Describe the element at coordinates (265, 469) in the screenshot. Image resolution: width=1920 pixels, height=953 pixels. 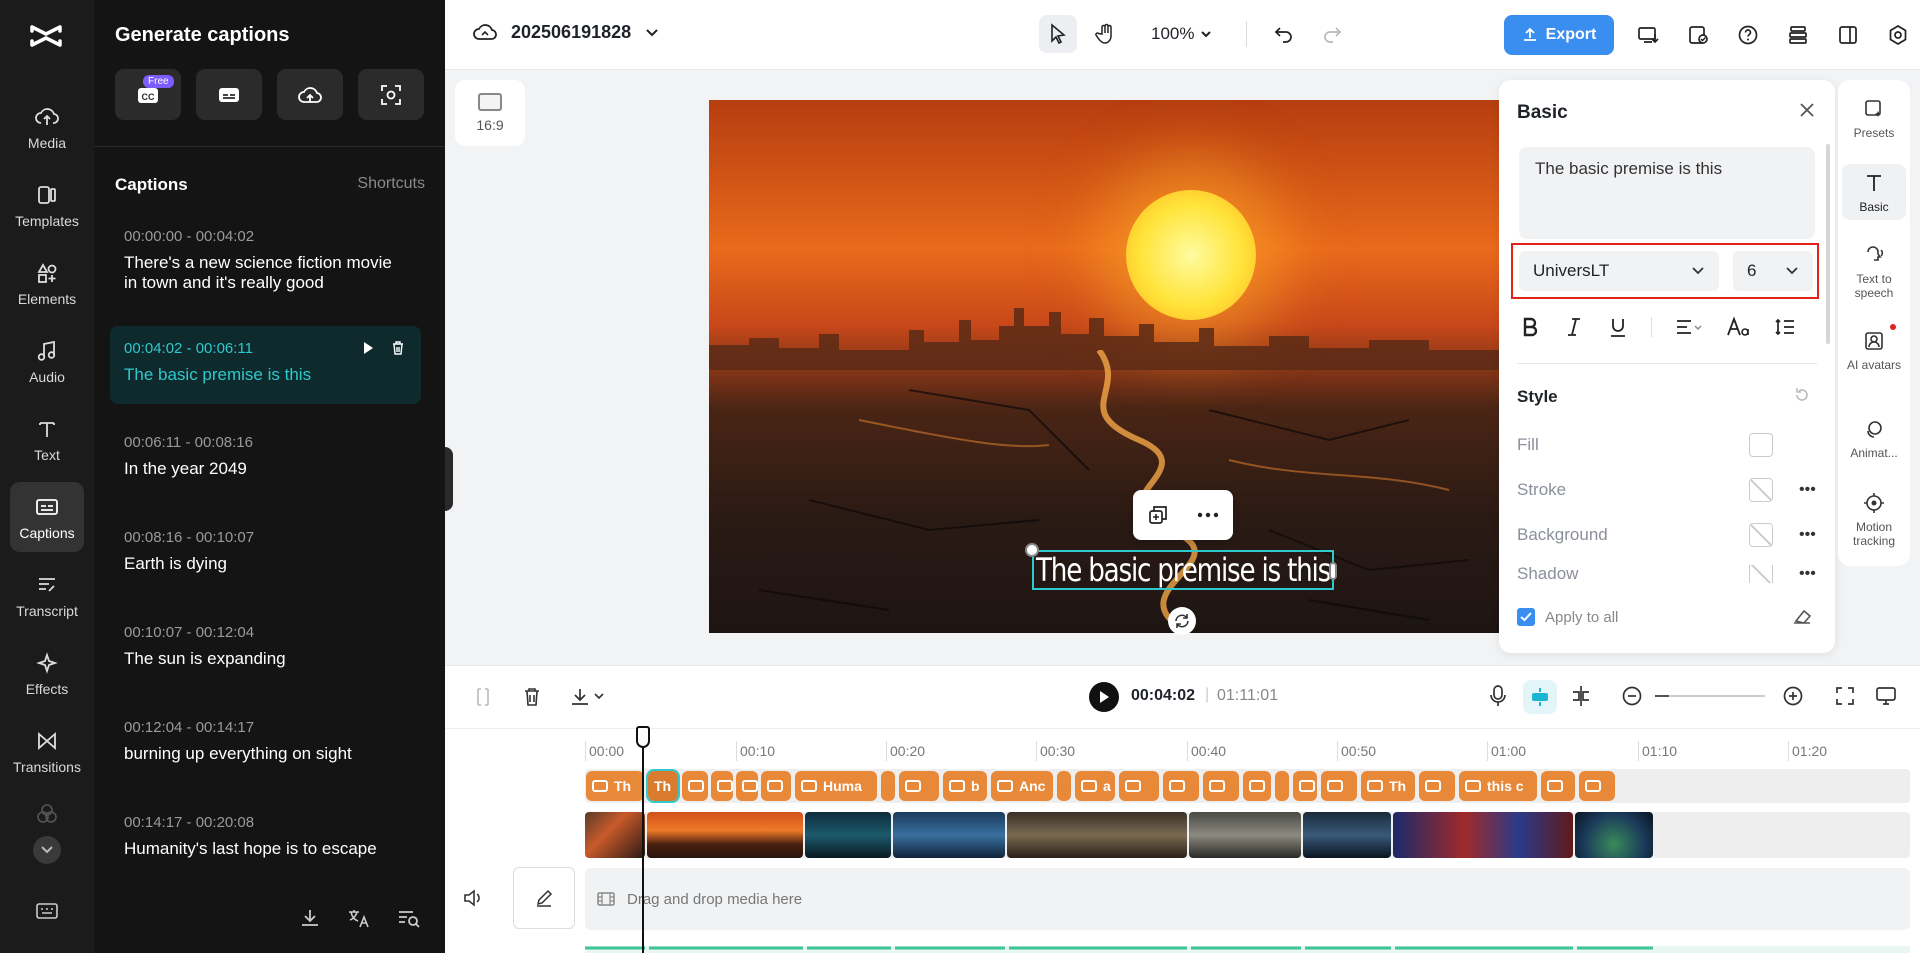
I see `caption-text: In the year 2049` at that location.